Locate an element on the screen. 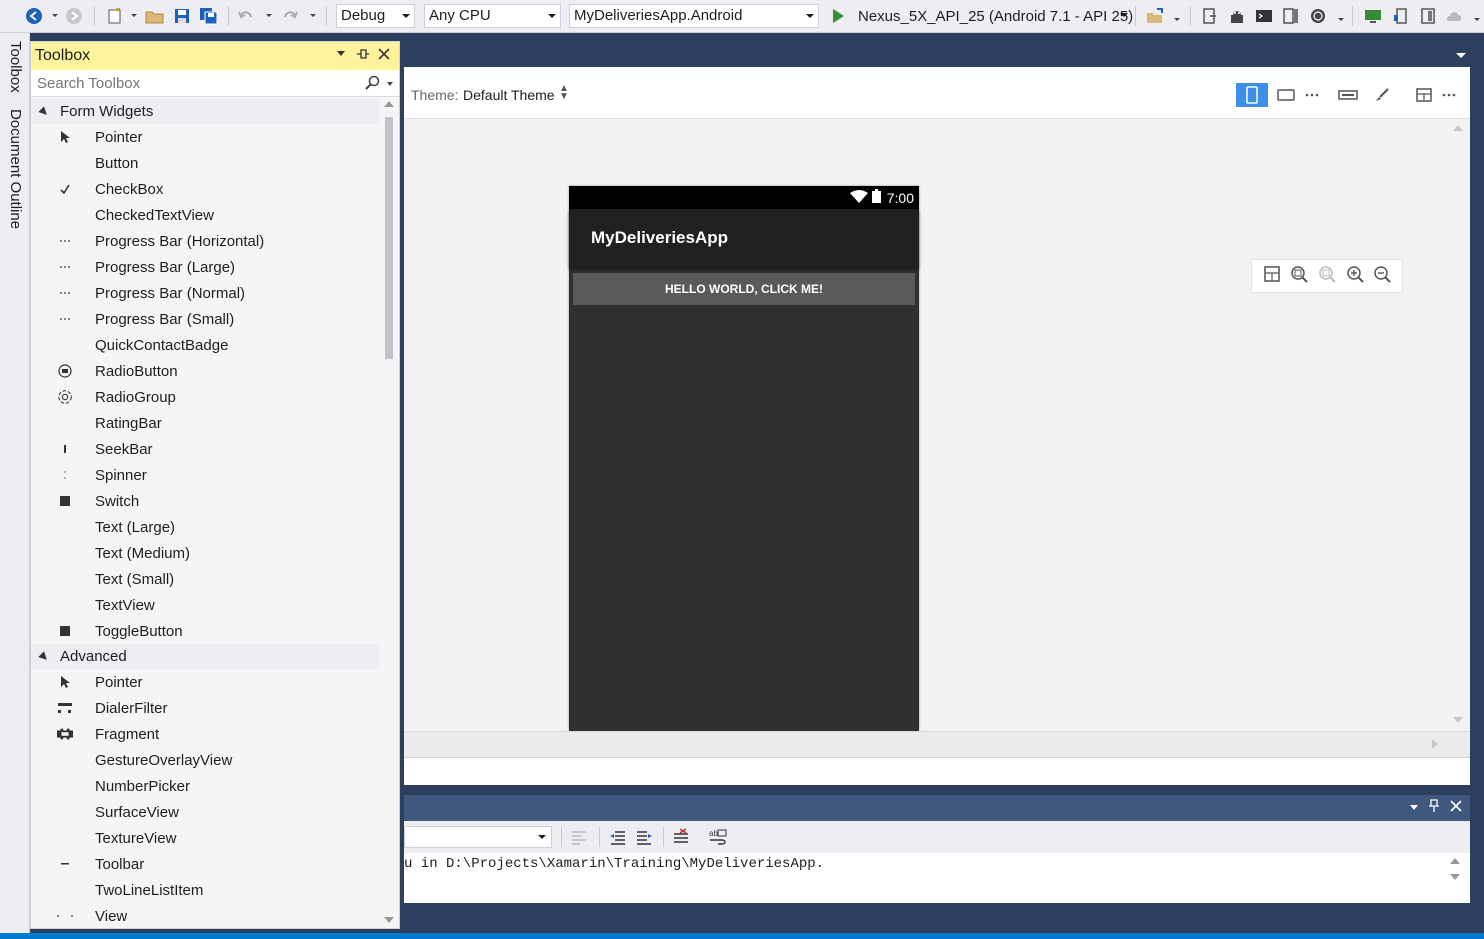  tab-document-outline: Document Outline is located at coordinates (15, 169).